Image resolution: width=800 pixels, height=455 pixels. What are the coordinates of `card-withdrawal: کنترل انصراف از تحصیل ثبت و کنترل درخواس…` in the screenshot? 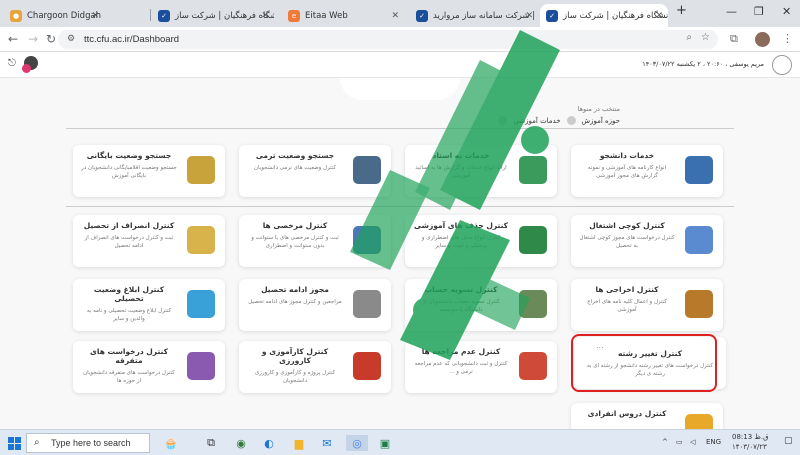 It's located at (149, 241).